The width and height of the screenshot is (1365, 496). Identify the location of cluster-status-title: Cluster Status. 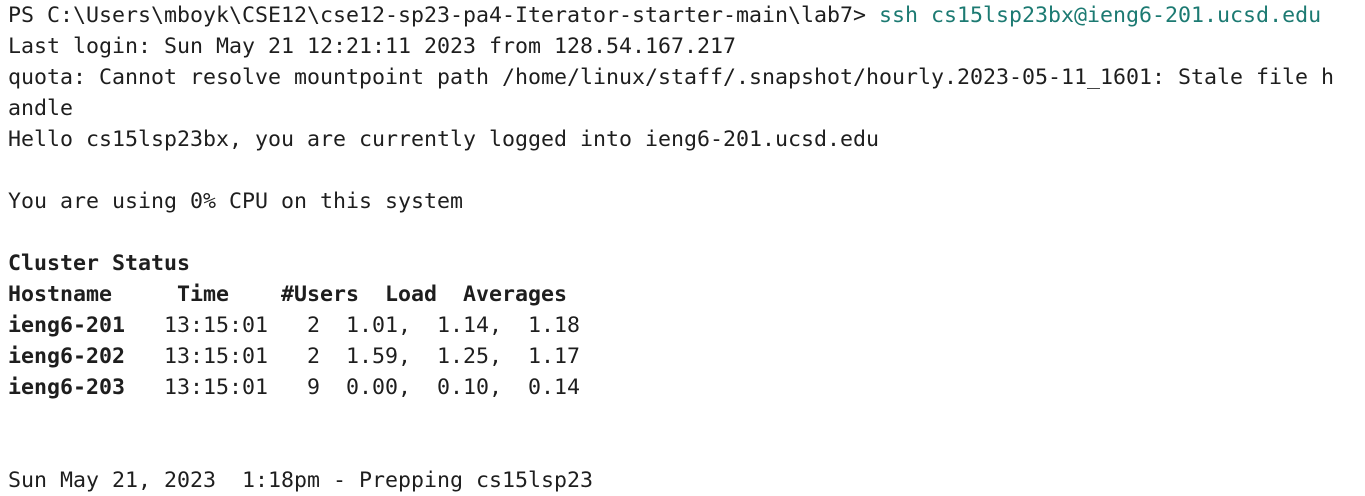
(99, 263).